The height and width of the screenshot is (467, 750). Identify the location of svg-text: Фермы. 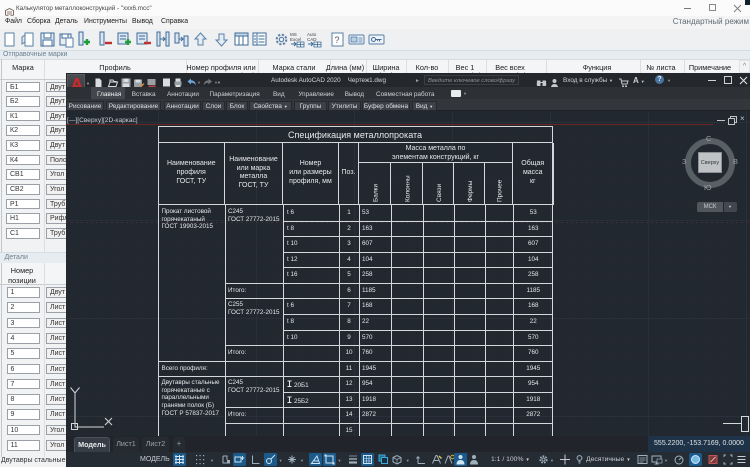
(470, 191).